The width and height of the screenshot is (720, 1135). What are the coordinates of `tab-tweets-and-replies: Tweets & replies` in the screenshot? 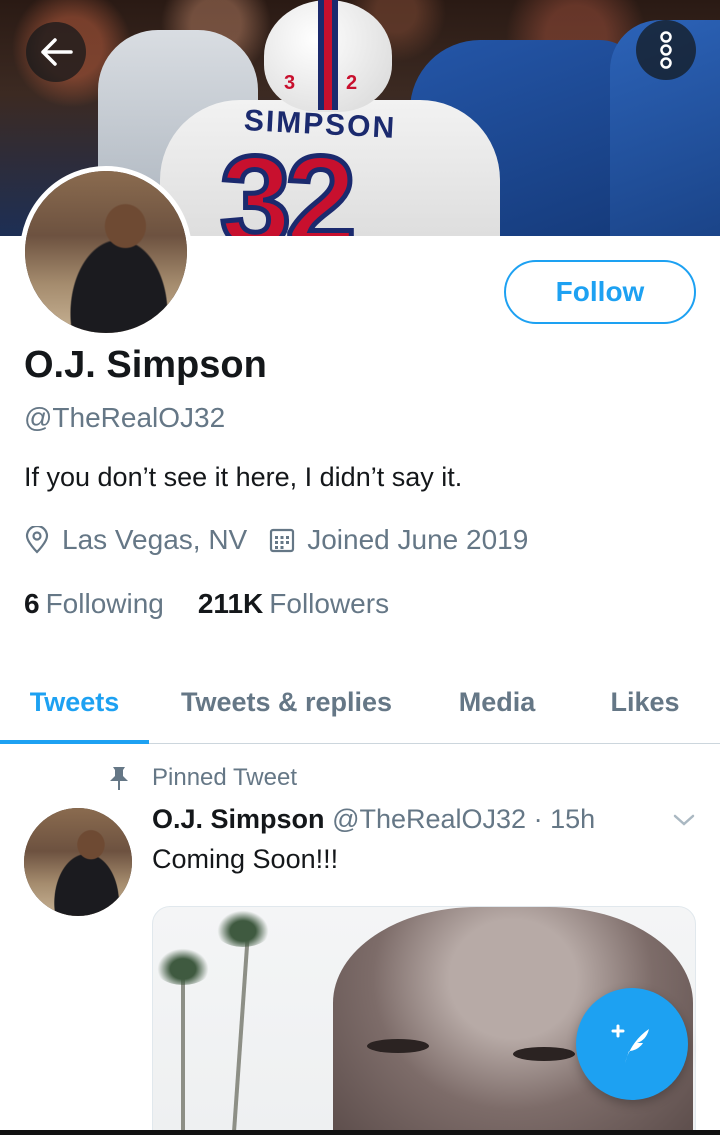 It's located at (286, 702).